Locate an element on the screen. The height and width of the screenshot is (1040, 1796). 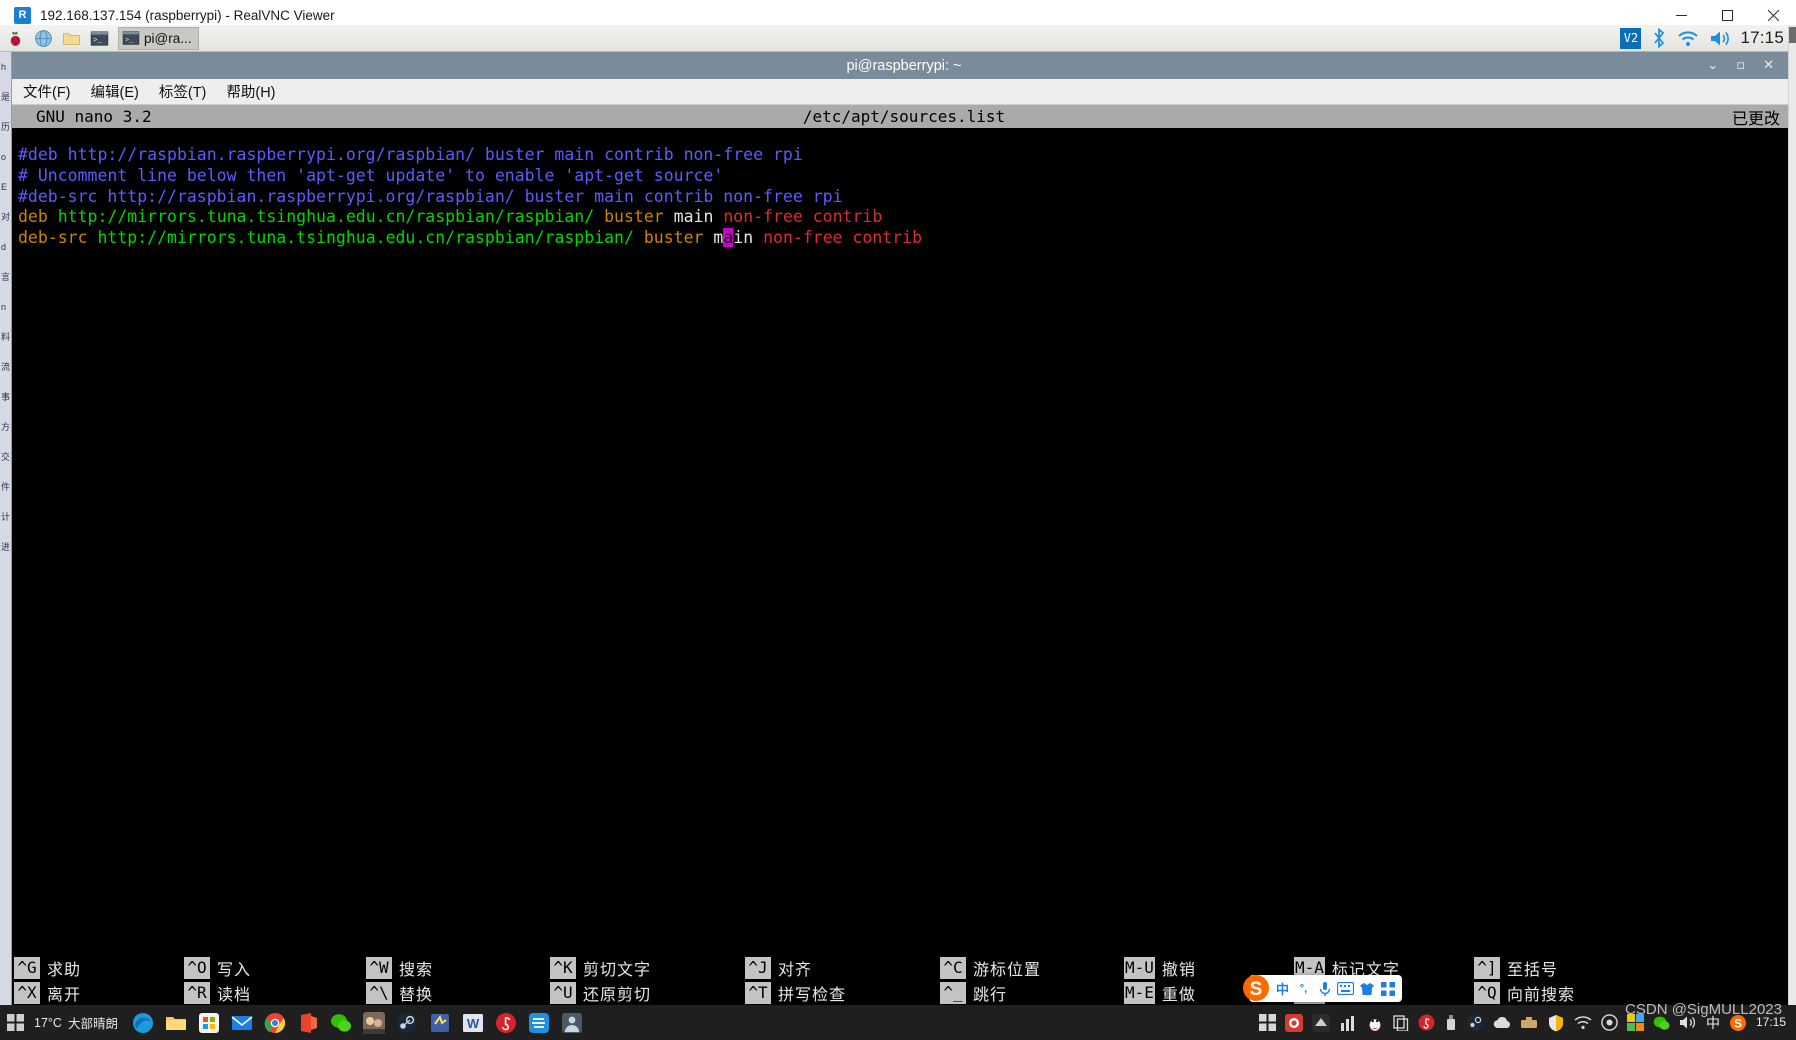
office-icon is located at coordinates (308, 1023).